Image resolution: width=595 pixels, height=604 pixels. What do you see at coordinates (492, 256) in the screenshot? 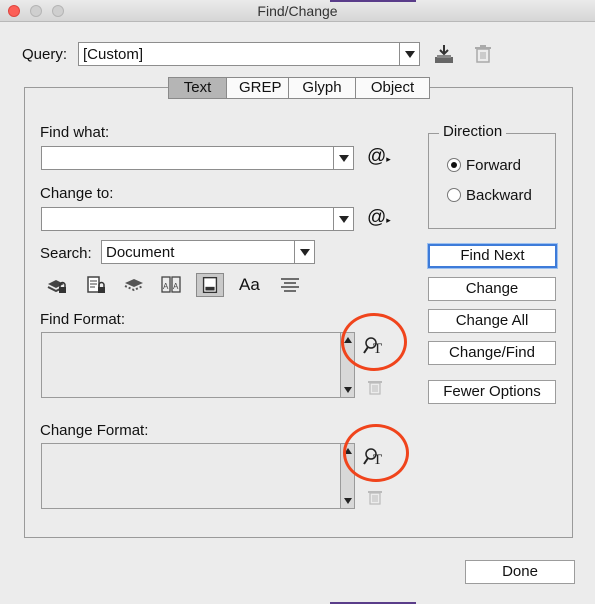
I see `find-next-button: Find Next` at bounding box center [492, 256].